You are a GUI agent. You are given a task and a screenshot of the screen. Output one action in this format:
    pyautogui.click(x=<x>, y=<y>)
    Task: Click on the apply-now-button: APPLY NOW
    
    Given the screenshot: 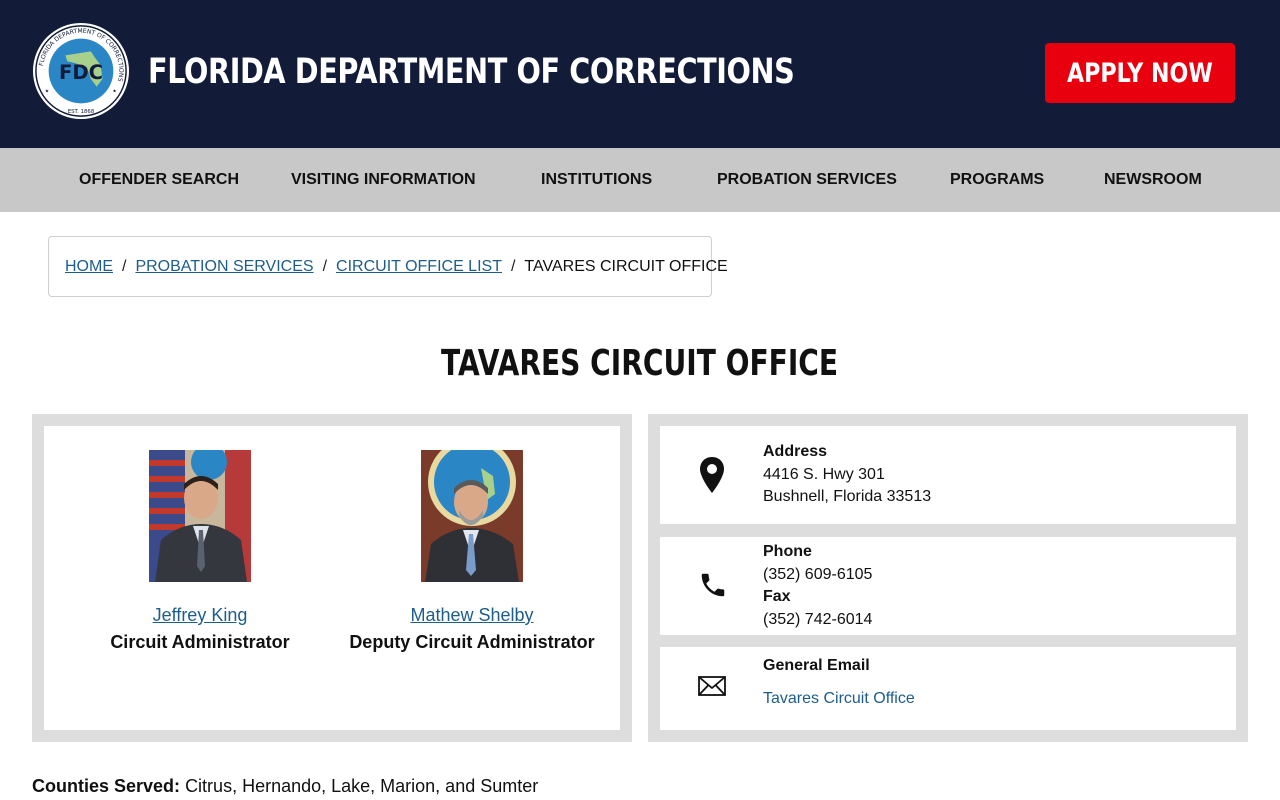 What is the action you would take?
    pyautogui.click(x=1140, y=73)
    